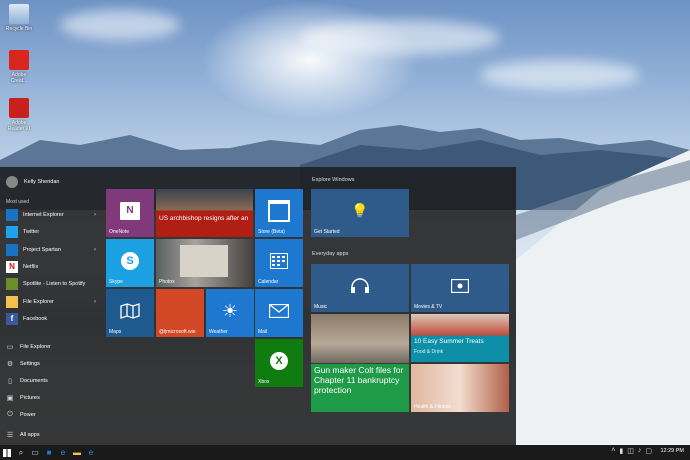 This screenshot has width=690, height=460. What do you see at coordinates (51, 267) in the screenshot?
I see `app-netflix: N Netflix` at bounding box center [51, 267].